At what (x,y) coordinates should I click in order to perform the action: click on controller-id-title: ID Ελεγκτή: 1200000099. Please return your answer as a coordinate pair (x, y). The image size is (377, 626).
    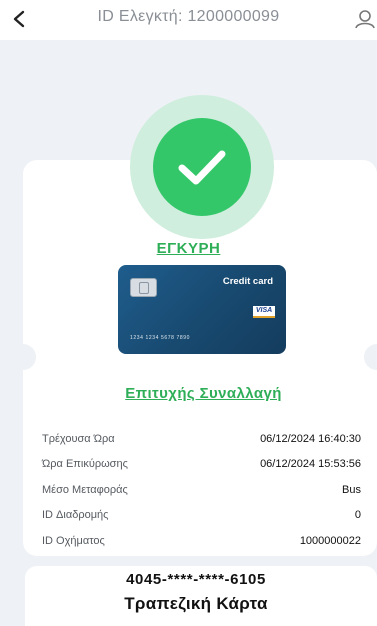
    Looking at the image, I should click on (188, 16).